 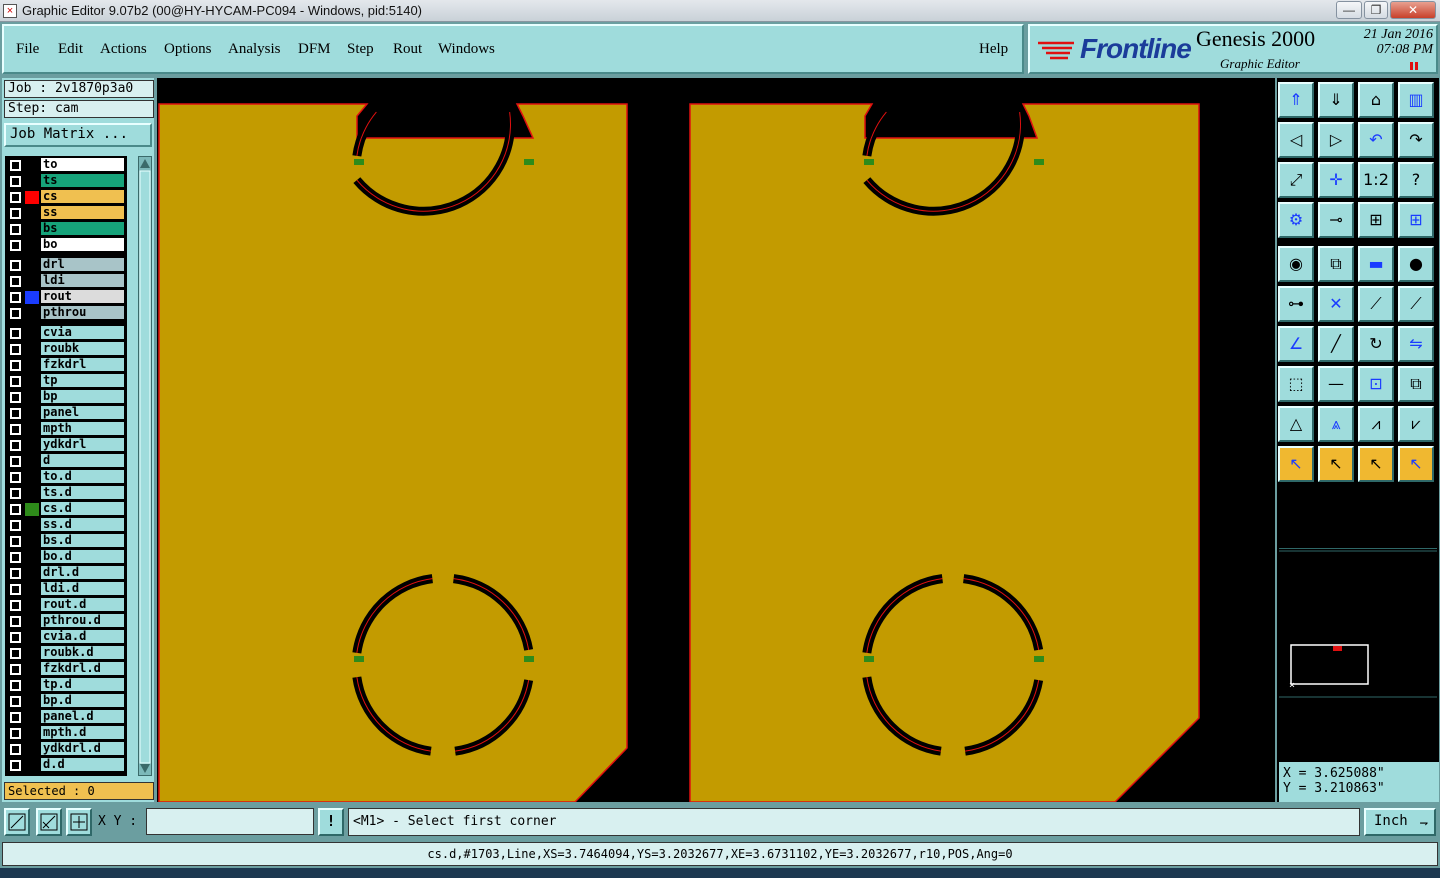 What do you see at coordinates (66, 313) in the screenshot?
I see `layer-row-pthrou: pthrou` at bounding box center [66, 313].